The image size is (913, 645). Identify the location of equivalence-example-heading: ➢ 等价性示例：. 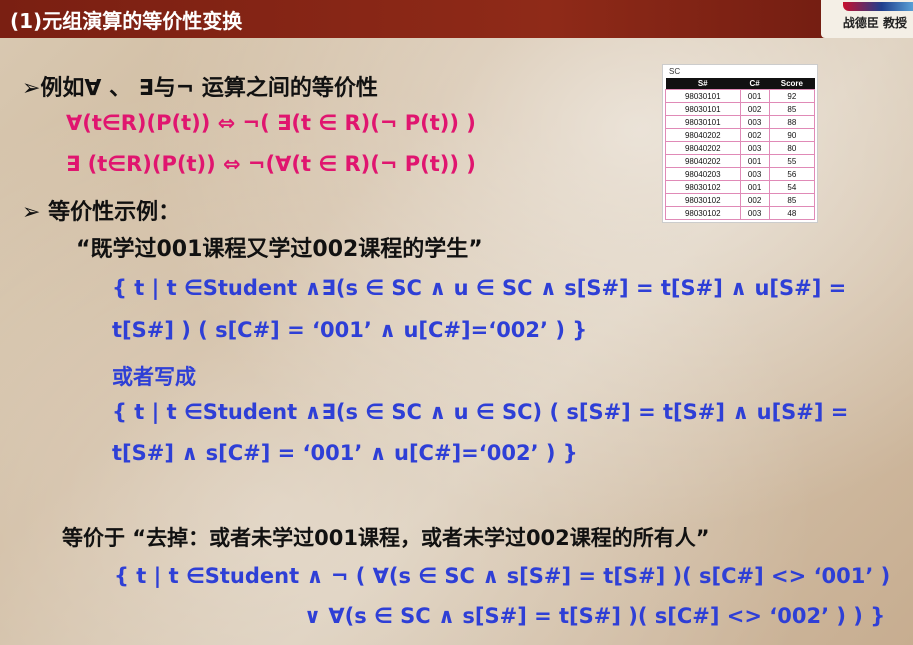
(101, 212).